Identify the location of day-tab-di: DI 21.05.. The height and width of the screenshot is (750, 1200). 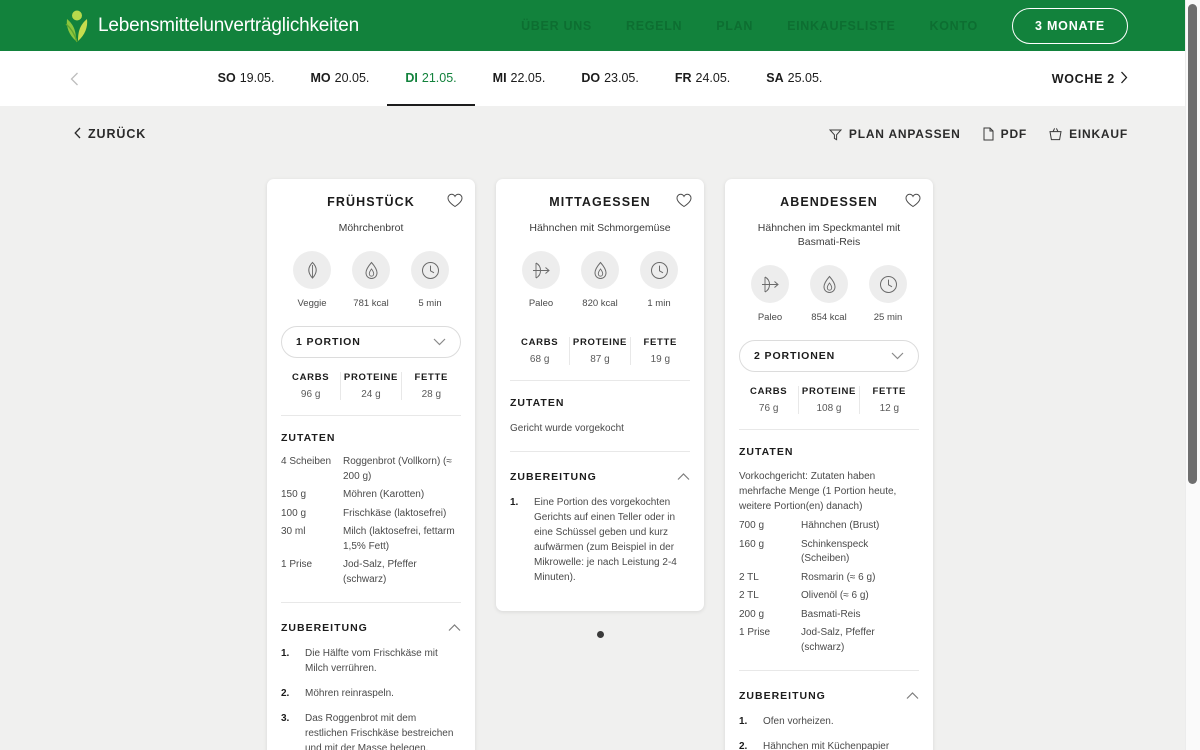
(431, 78).